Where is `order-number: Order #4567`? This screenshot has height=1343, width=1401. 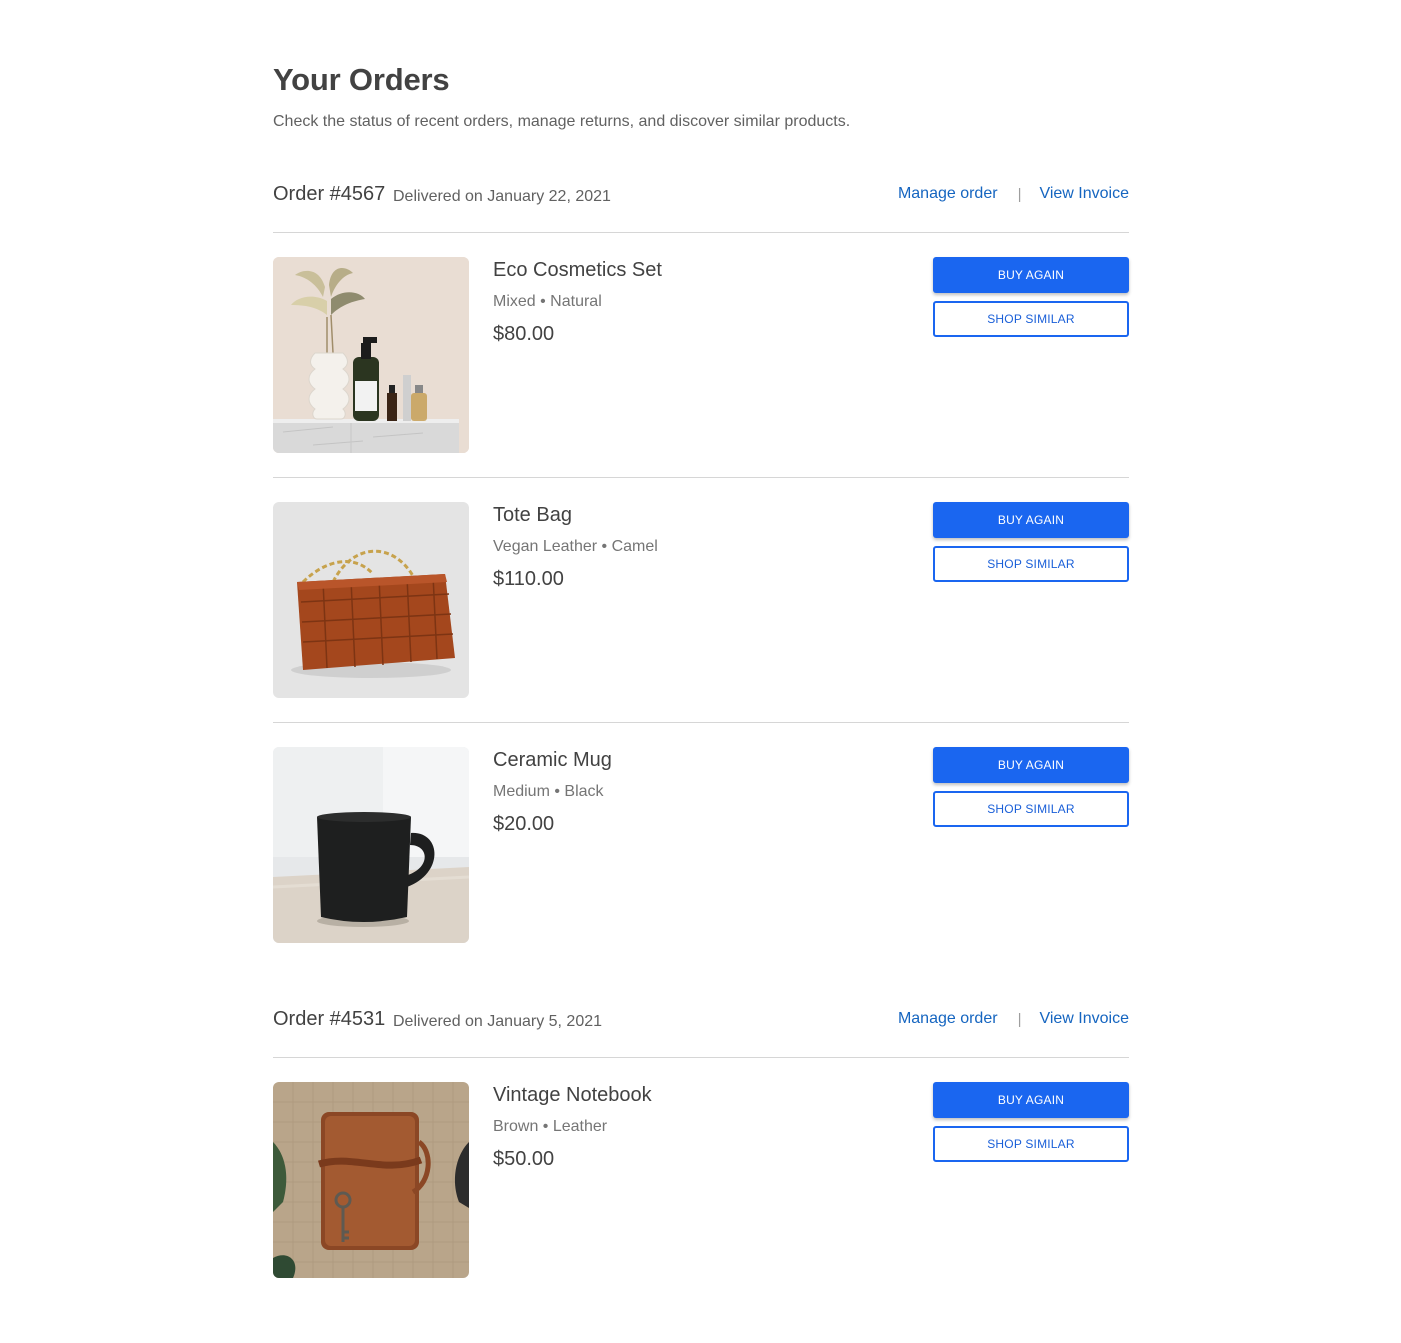
order-number: Order #4567 is located at coordinates (329, 194).